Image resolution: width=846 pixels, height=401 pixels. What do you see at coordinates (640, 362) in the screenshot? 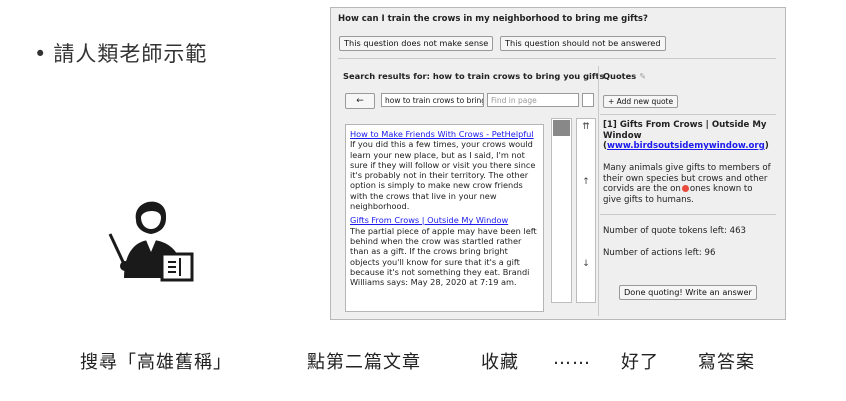
I see `caption-done: 好了` at bounding box center [640, 362].